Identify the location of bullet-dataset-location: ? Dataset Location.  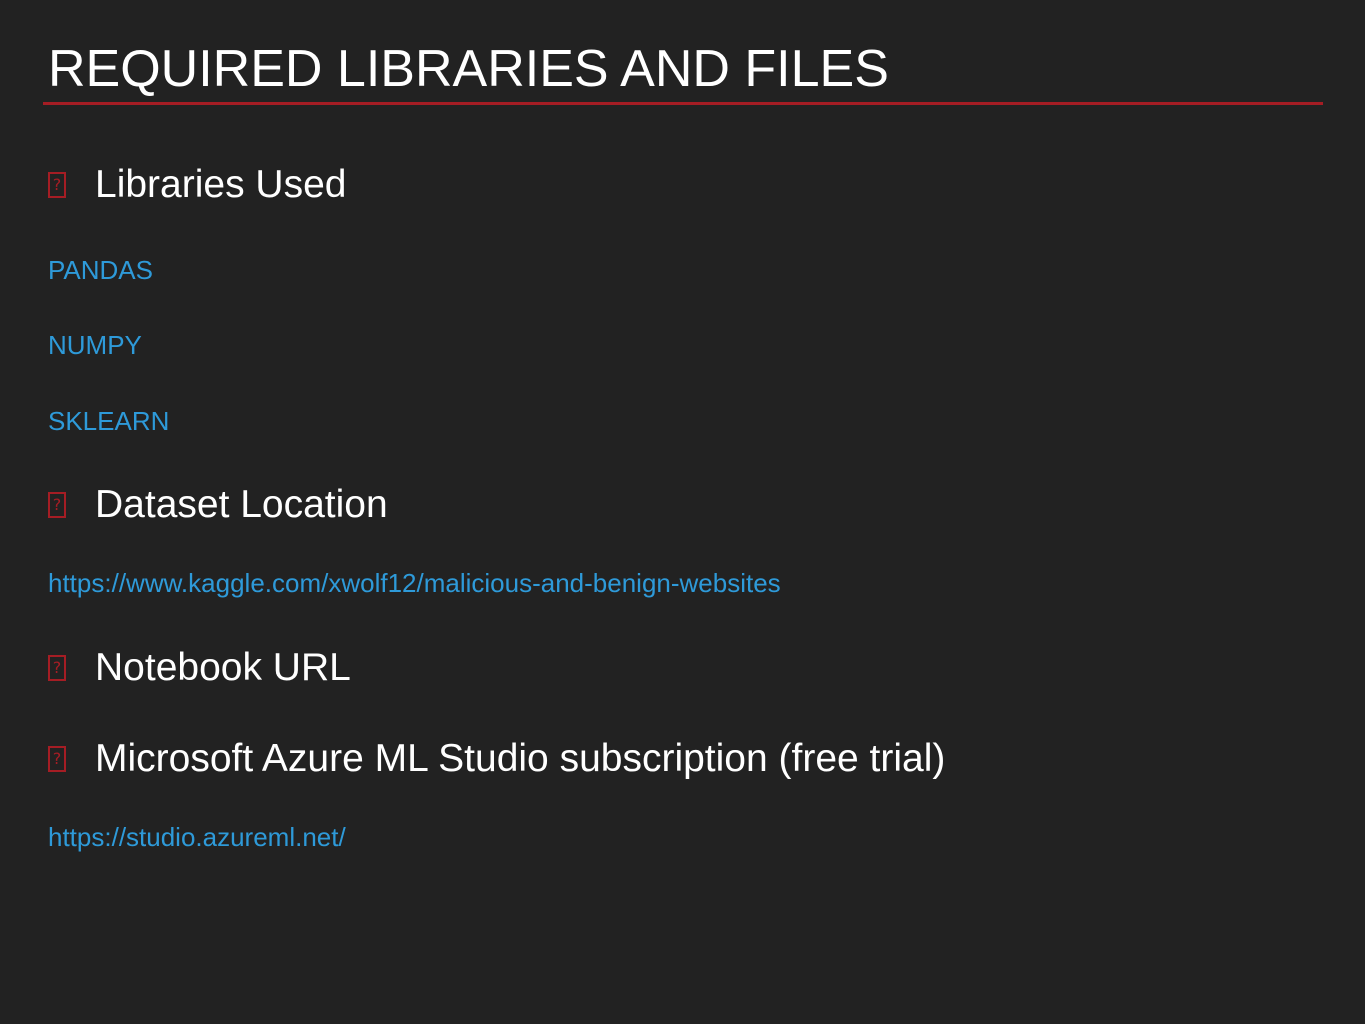
(218, 505).